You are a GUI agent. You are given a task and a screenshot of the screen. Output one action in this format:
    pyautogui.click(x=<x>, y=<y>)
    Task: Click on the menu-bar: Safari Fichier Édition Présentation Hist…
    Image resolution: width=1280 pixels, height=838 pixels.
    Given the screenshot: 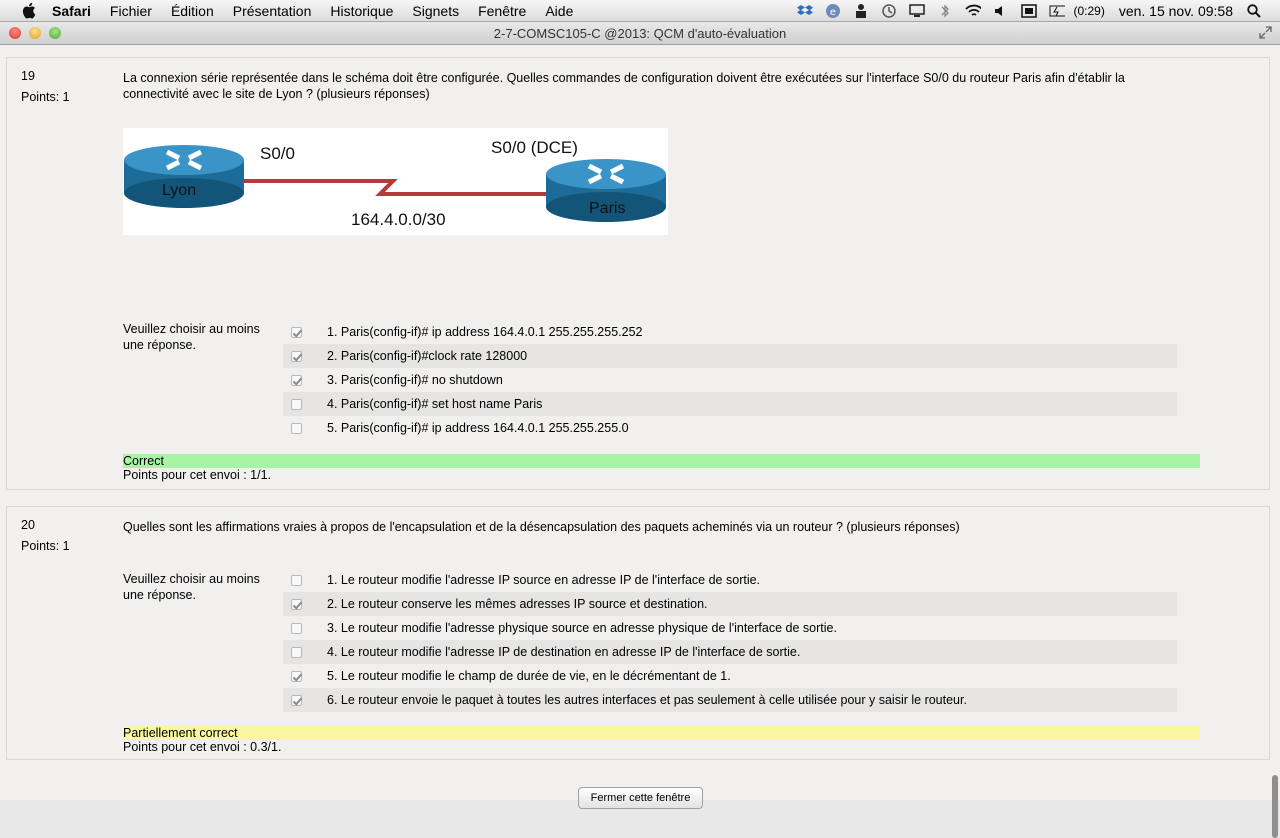 What is the action you would take?
    pyautogui.click(x=640, y=11)
    